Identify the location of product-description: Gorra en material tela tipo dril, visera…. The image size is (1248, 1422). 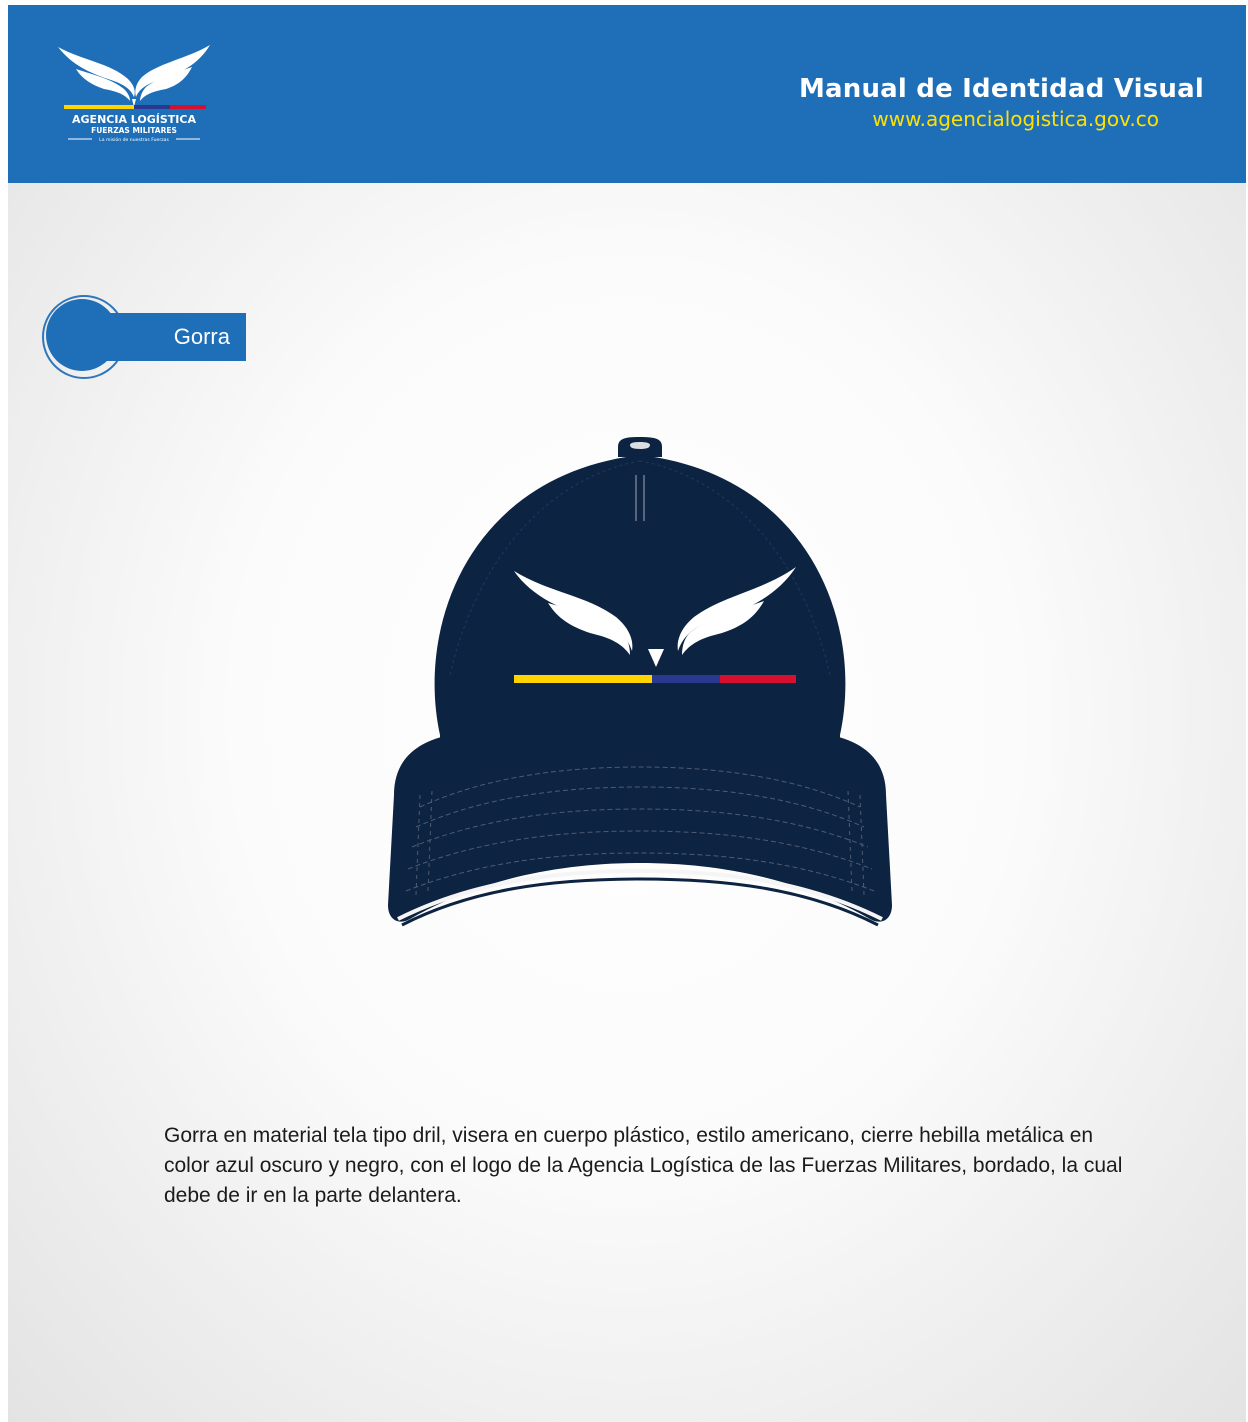
(643, 1165).